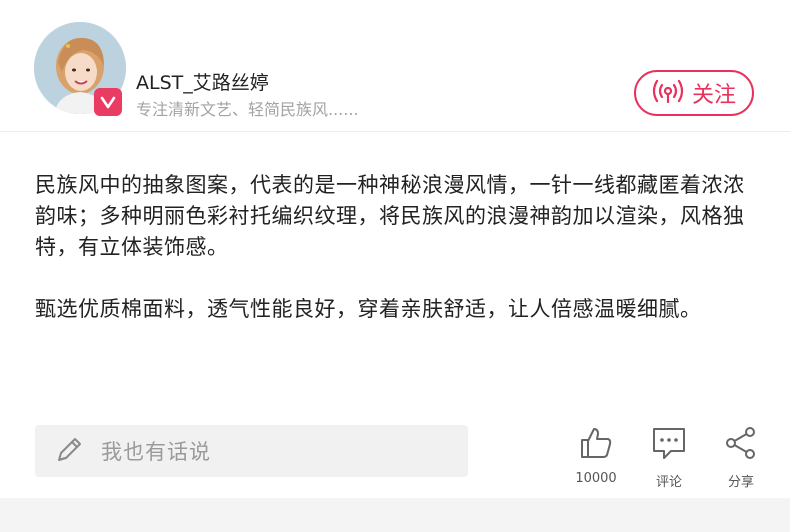 This screenshot has height=532, width=790. What do you see at coordinates (80, 69) in the screenshot?
I see `avatar-container` at bounding box center [80, 69].